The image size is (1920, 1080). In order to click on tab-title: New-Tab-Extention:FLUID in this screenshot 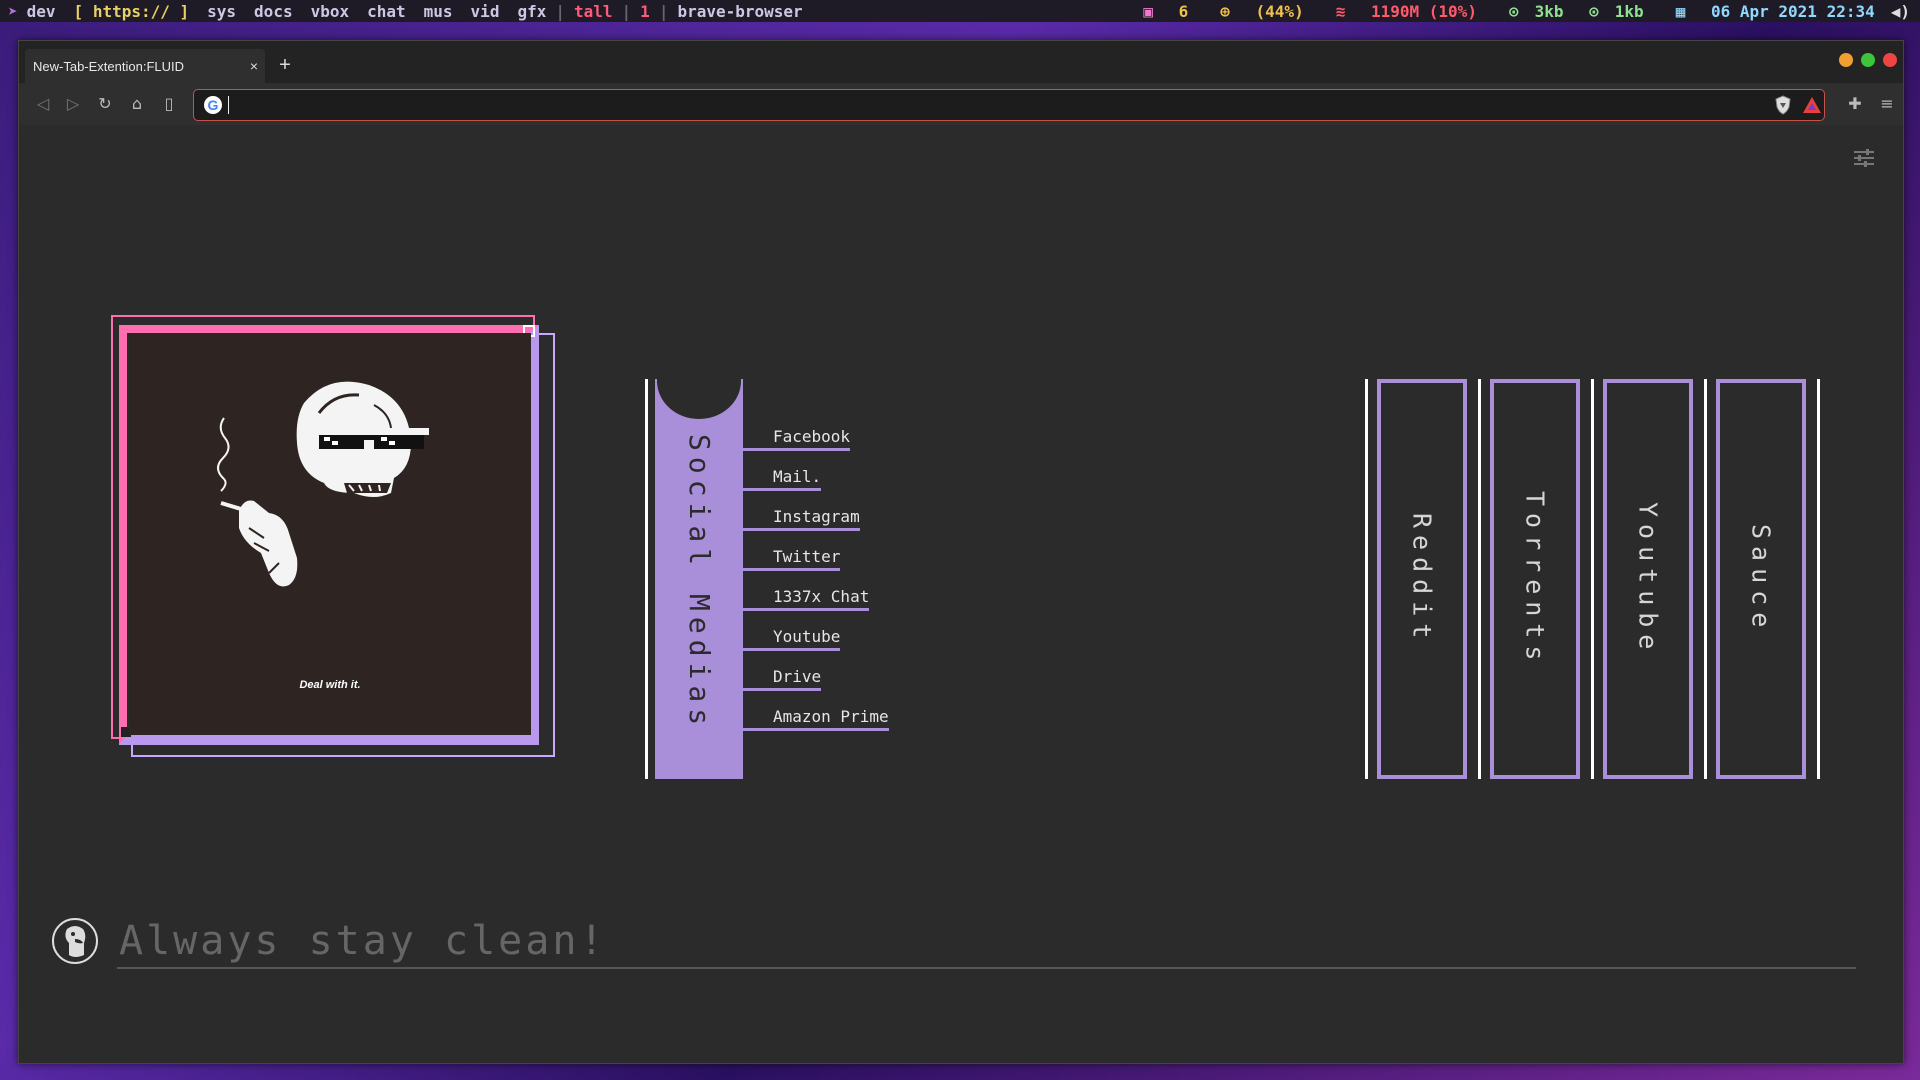, I will do `click(108, 66)`.